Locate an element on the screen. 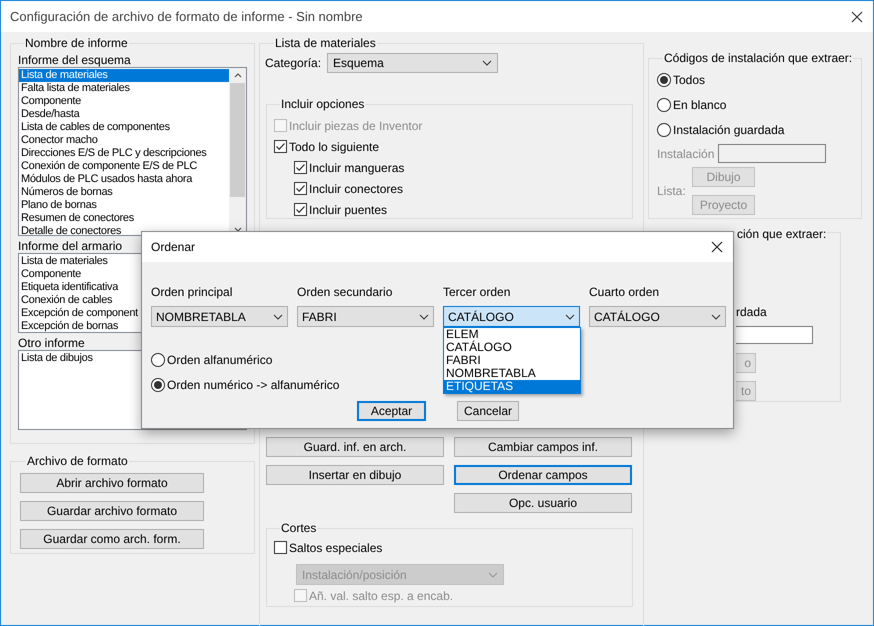 The image size is (874, 626). radio-label: Todos is located at coordinates (689, 80).